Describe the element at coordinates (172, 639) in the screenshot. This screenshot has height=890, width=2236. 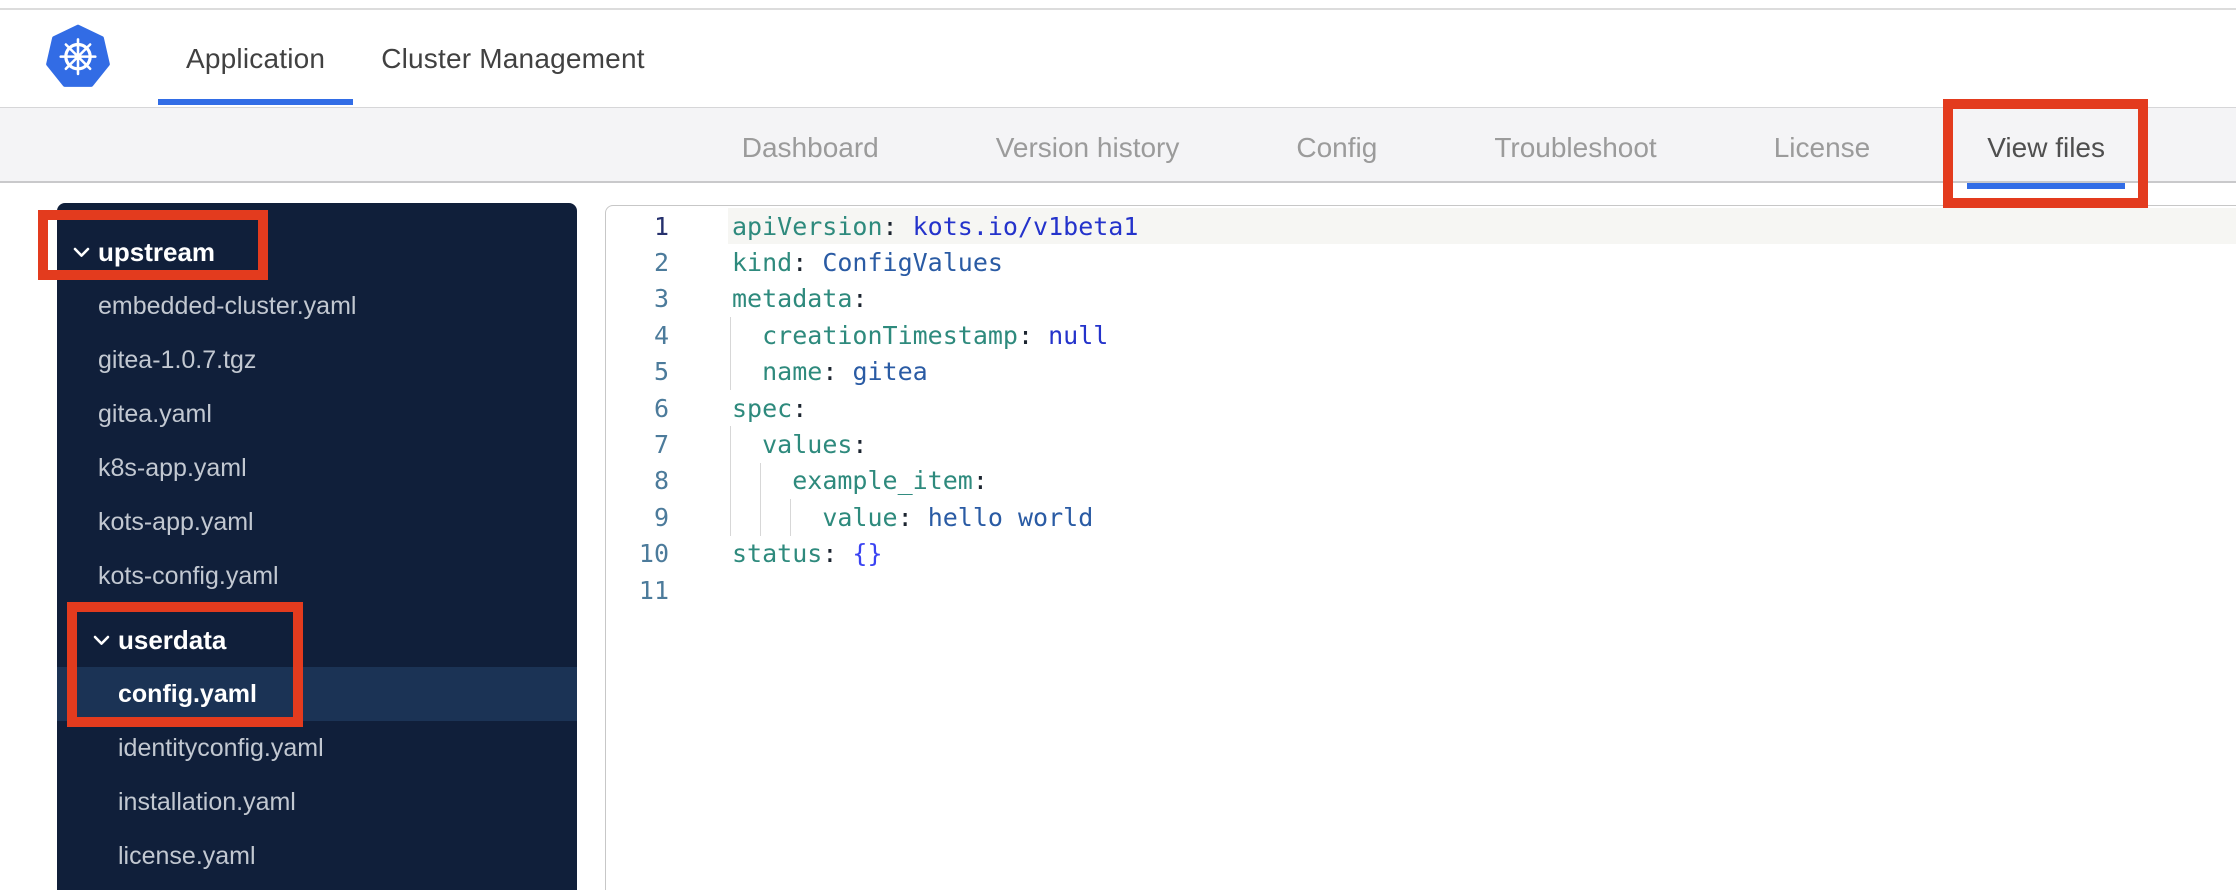
I see `folder-label: userdata` at that location.